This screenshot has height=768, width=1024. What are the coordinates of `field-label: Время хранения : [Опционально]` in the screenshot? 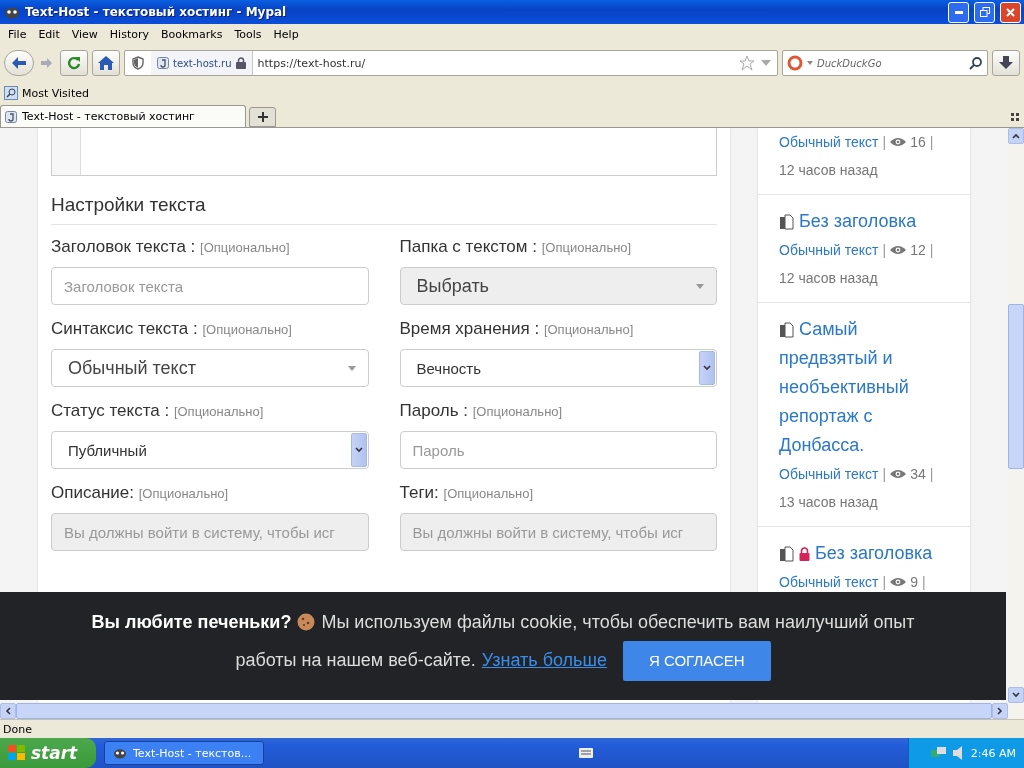 It's located at (517, 329).